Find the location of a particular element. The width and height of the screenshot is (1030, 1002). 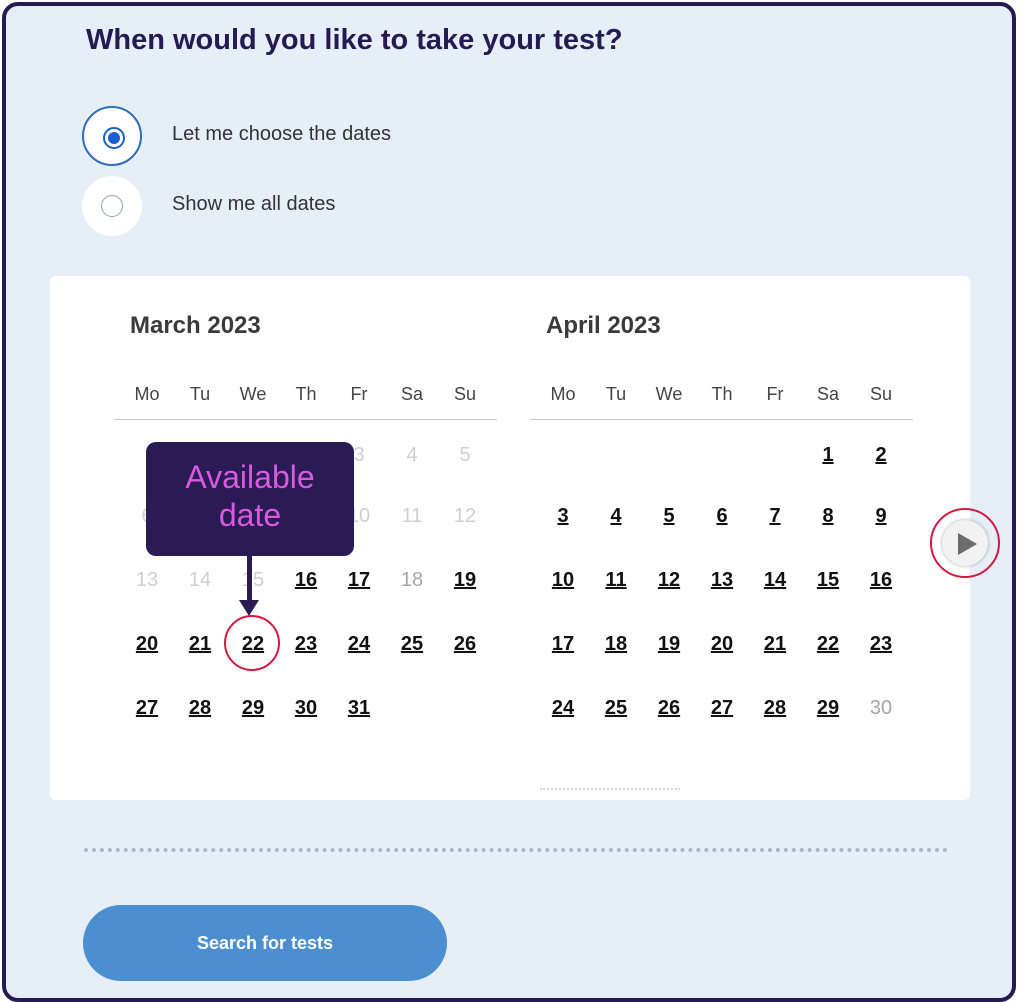

available-date: 15 is located at coordinates (828, 580).